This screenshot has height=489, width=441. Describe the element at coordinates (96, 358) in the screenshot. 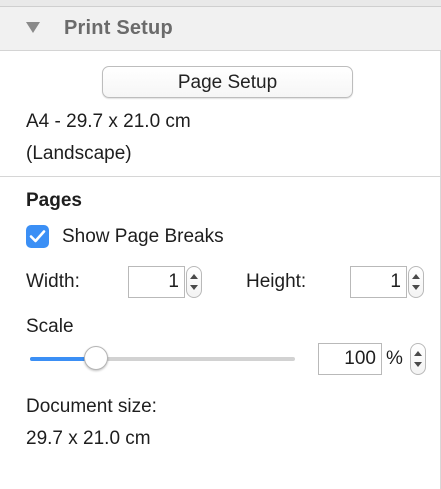

I see `scale-slider-knob` at that location.